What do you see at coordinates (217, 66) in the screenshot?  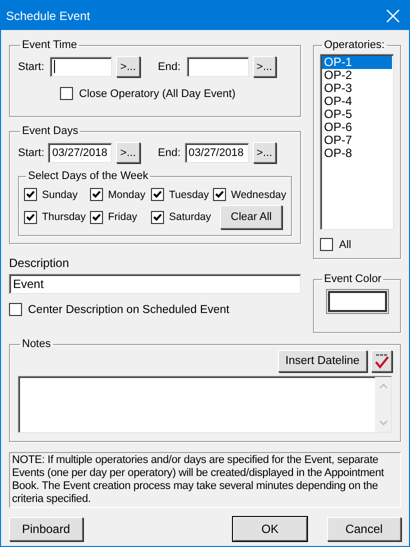 I see `end-time-field` at bounding box center [217, 66].